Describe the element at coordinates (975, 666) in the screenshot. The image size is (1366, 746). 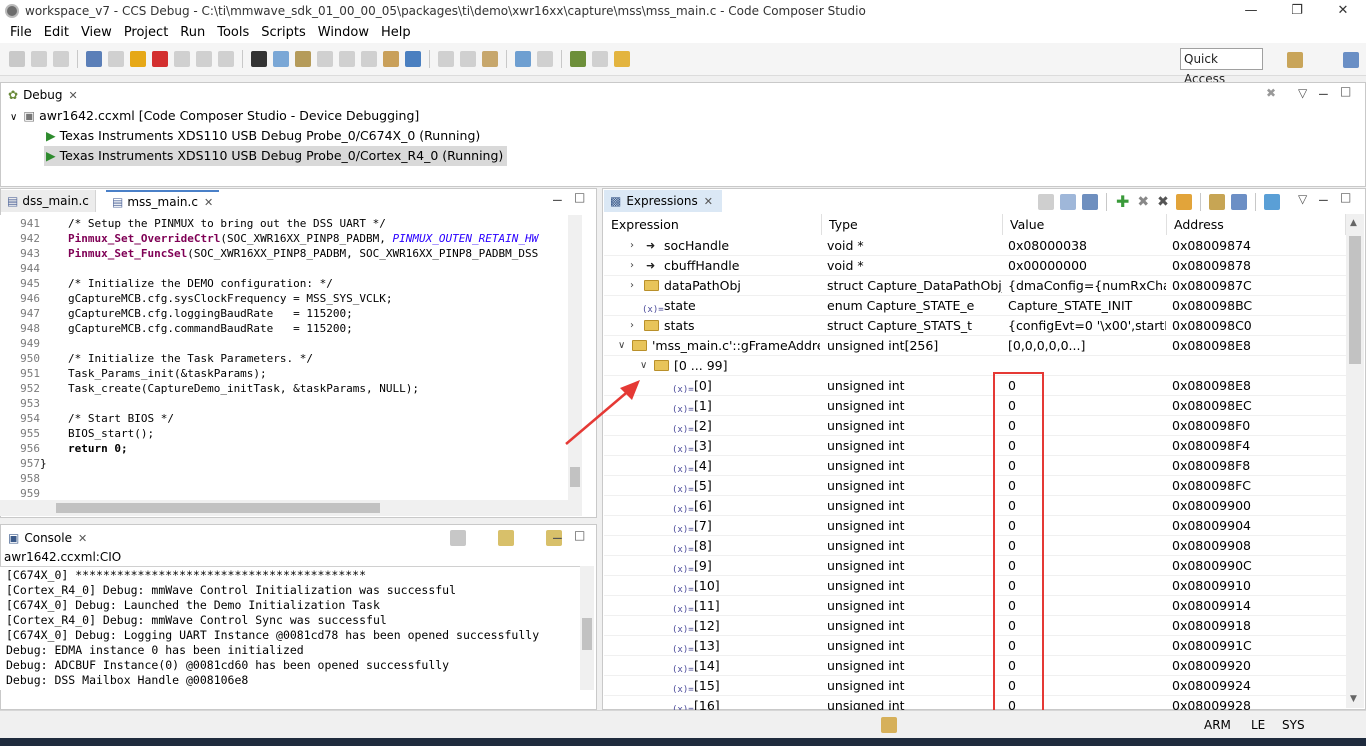
I see `expression-row: (x)= [14] unsigned int 0 0x08009920` at that location.